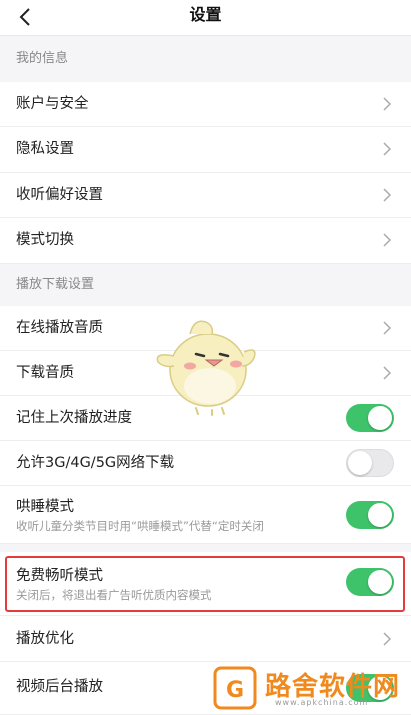  Describe the element at coordinates (45, 240) in the screenshot. I see `row-label: 模式切换` at that location.